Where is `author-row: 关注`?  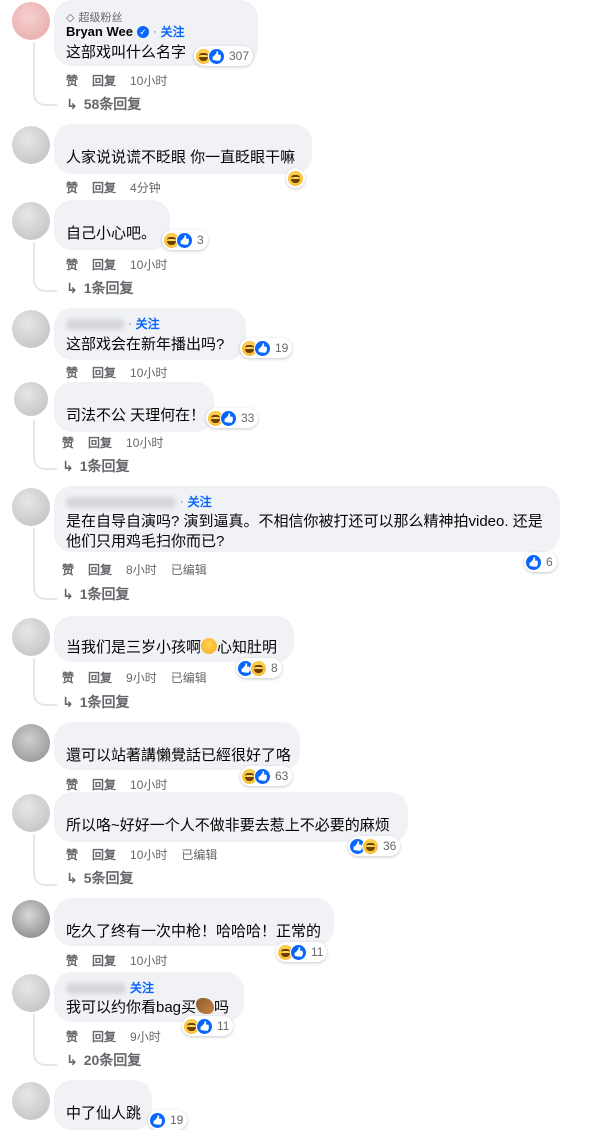 author-row: 关注 is located at coordinates (149, 988).